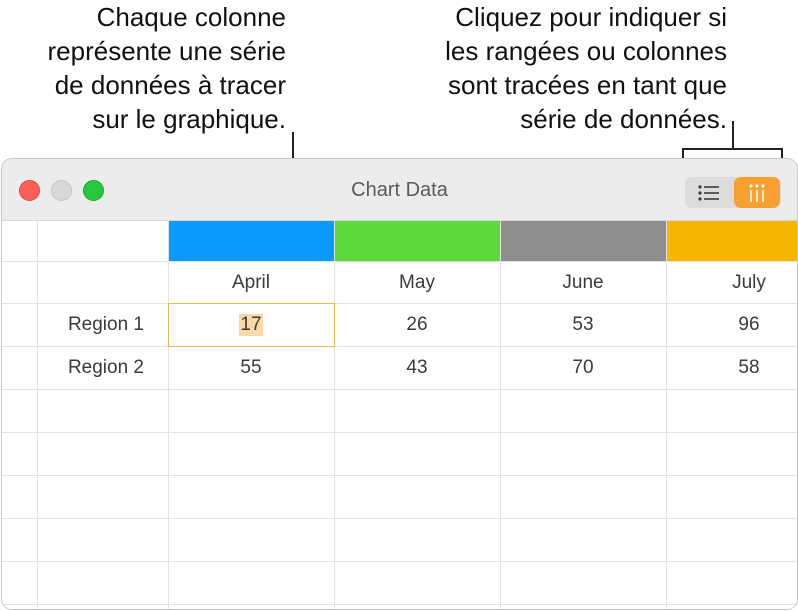 The width and height of the screenshot is (798, 611). I want to click on column-header-april: April, so click(251, 283).